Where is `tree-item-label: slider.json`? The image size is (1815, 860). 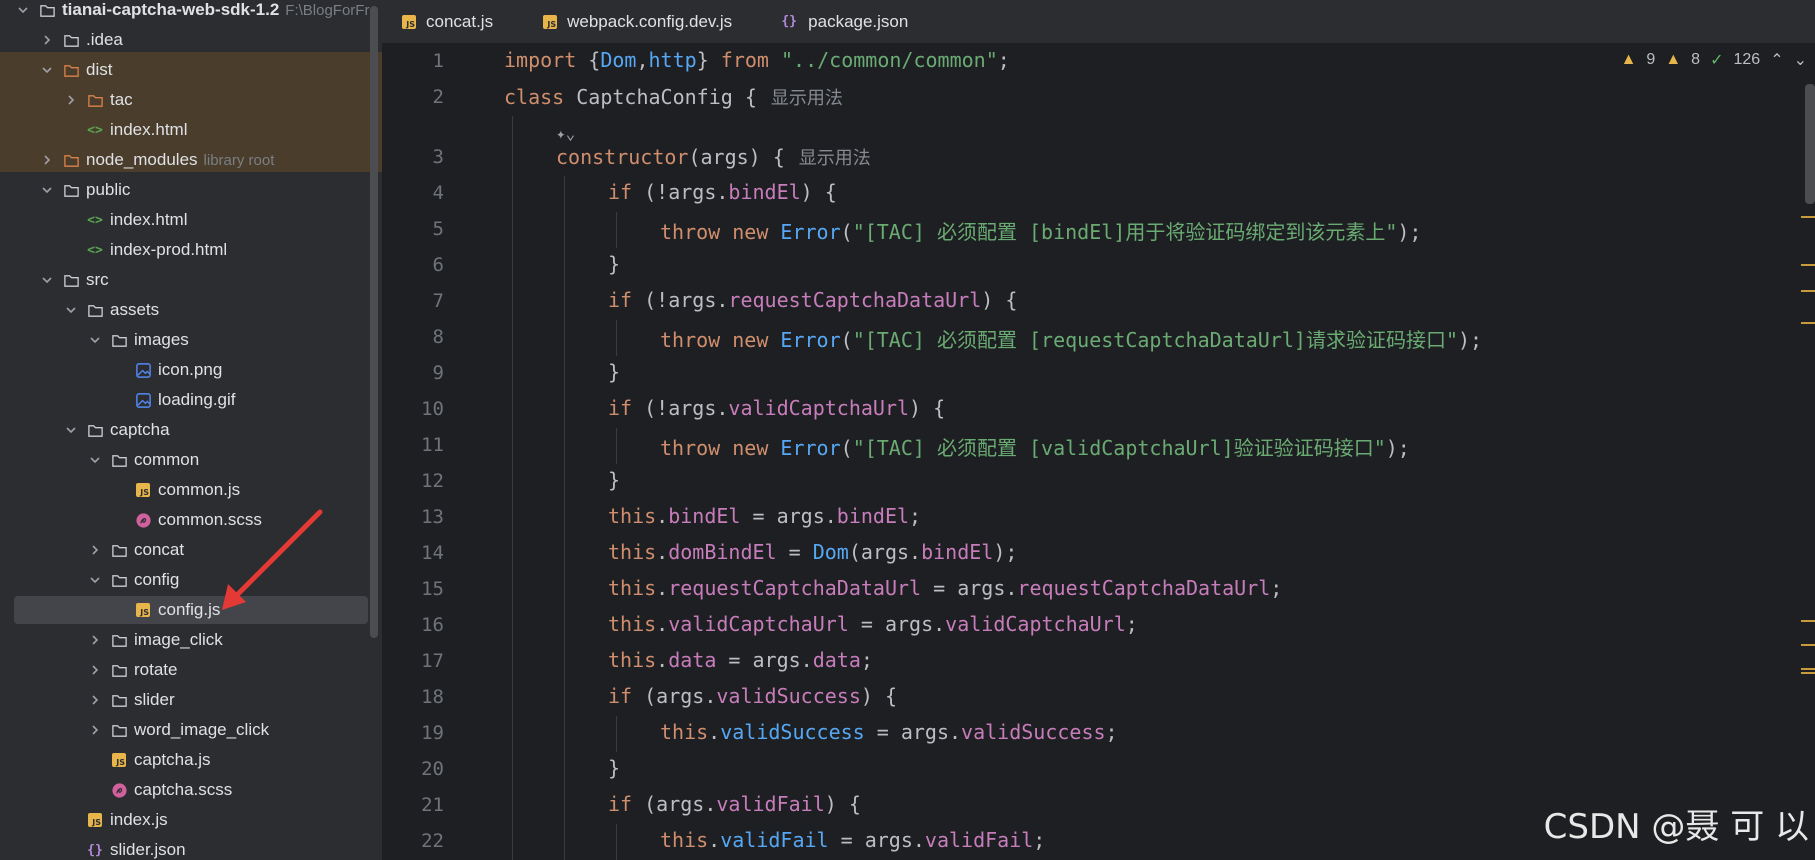
tree-item-label: slider.json is located at coordinates (148, 849).